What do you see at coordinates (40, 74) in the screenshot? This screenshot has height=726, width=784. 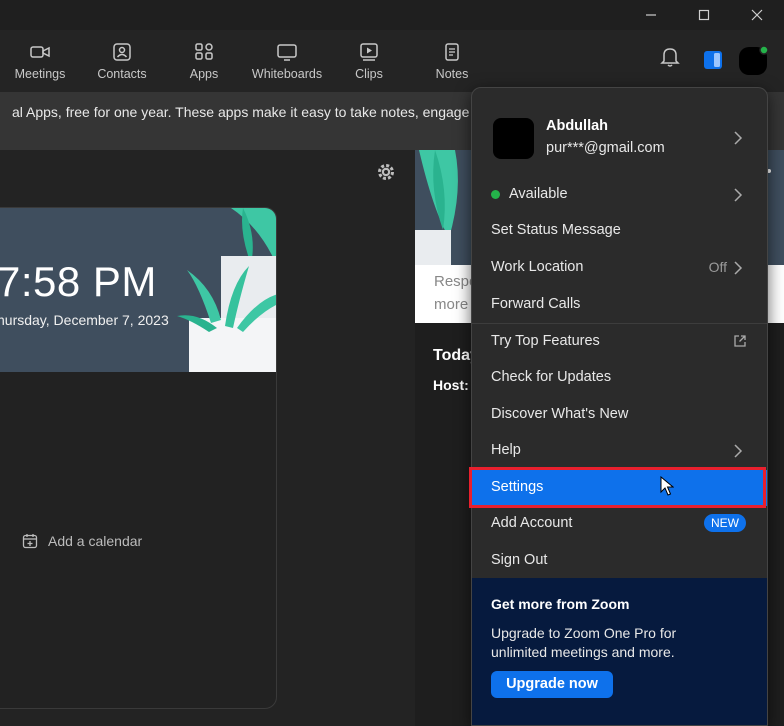 I see `nav-label: Meetings` at bounding box center [40, 74].